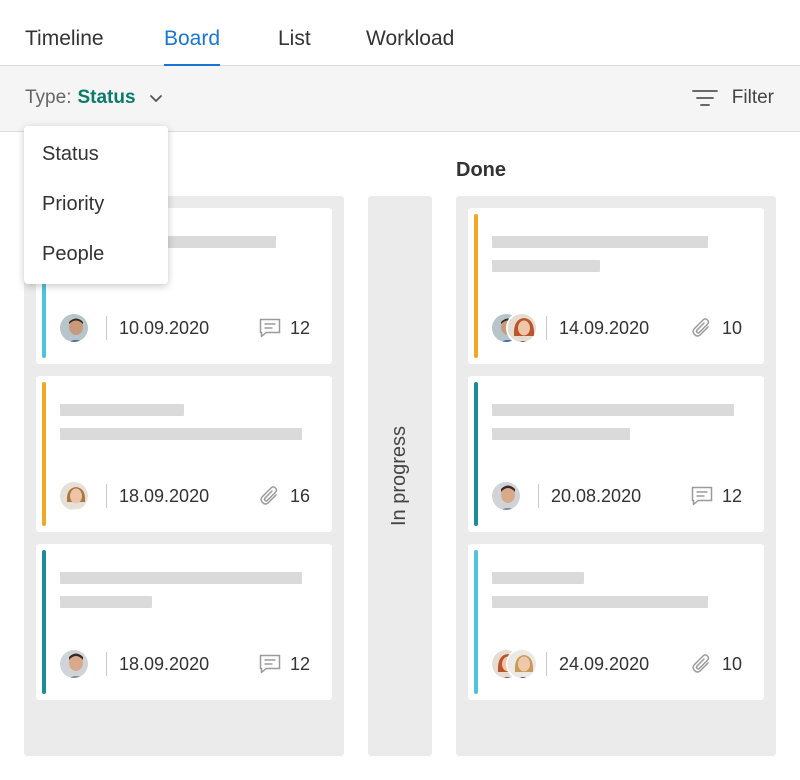 This screenshot has height=780, width=800. I want to click on attachment-count: 16, so click(300, 496).